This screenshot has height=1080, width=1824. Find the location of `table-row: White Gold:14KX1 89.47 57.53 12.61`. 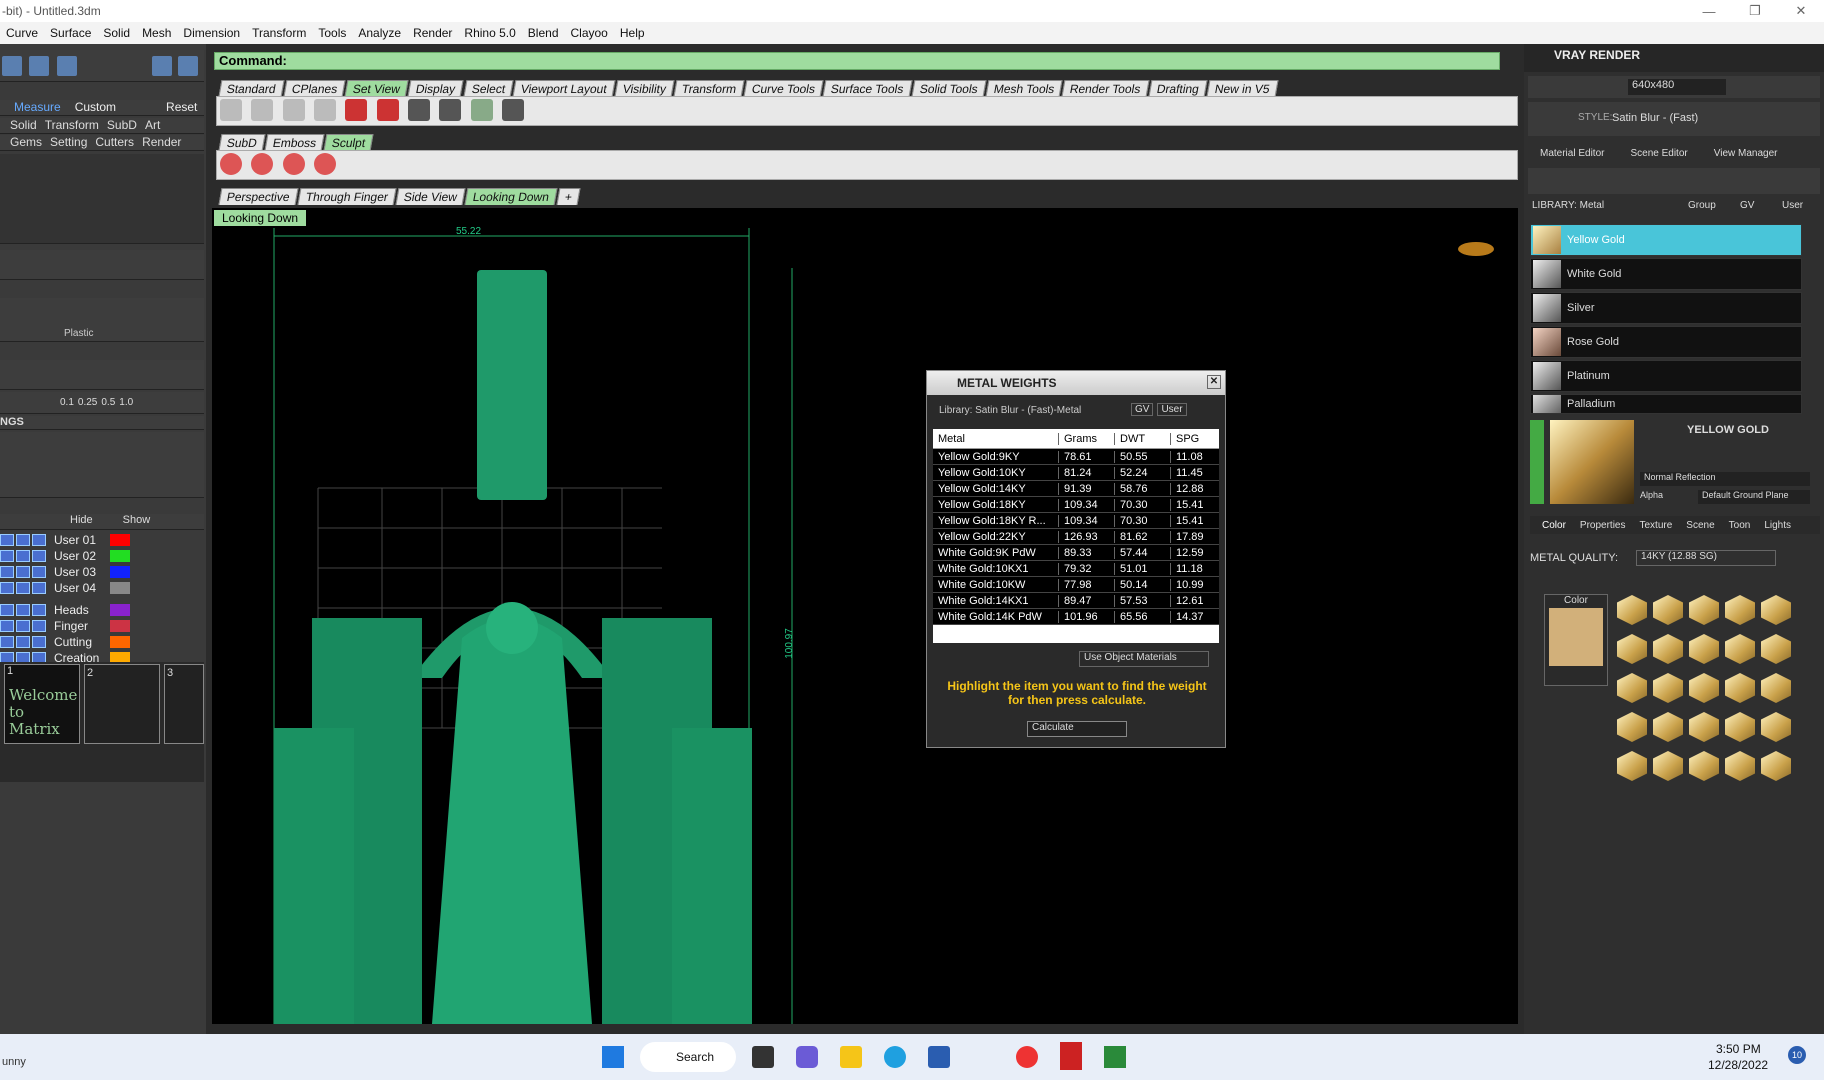

table-row: White Gold:14KX1 89.47 57.53 12.61 is located at coordinates (1076, 601).